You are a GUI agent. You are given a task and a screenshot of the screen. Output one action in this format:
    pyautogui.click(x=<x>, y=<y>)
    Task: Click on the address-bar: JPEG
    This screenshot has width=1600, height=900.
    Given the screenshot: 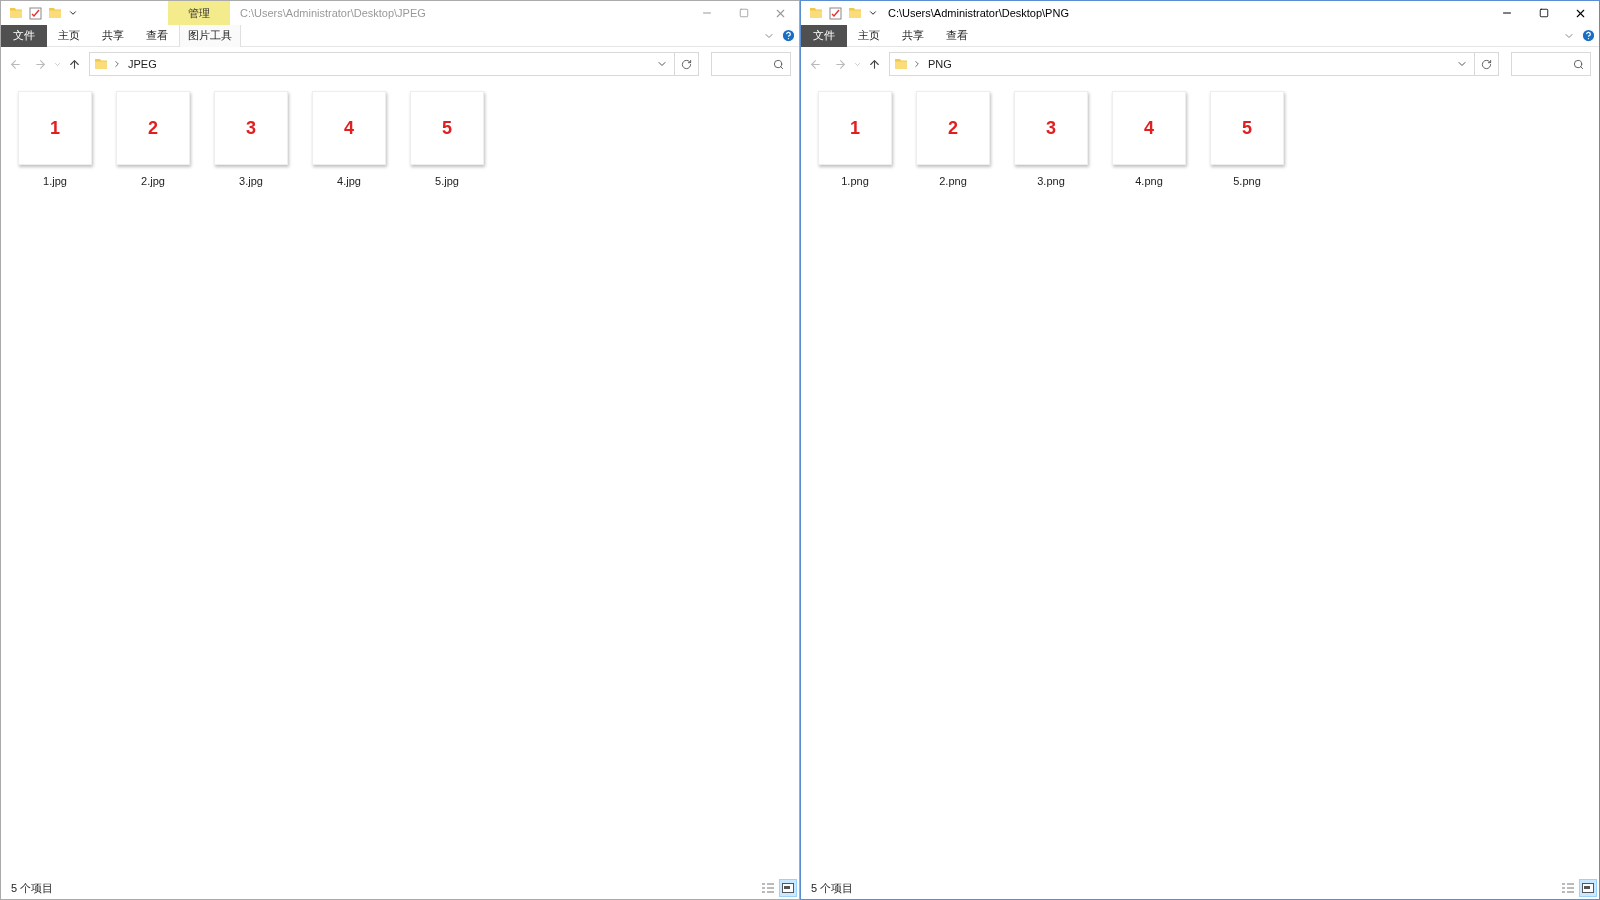 What is the action you would take?
    pyautogui.click(x=394, y=64)
    